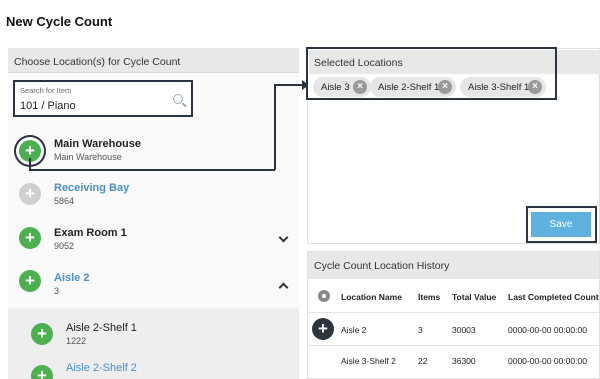 This screenshot has width=600, height=379. What do you see at coordinates (429, 297) in the screenshot?
I see `column-header: Items` at bounding box center [429, 297].